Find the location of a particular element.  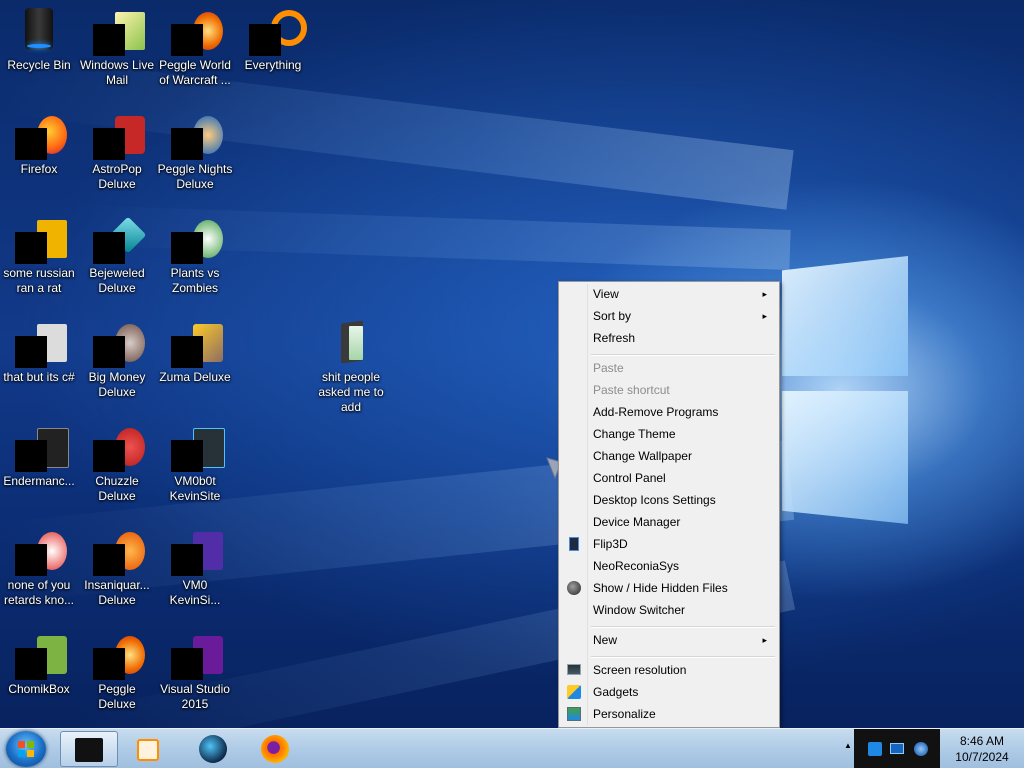

money-bag-icon is located at coordinates (119, 343).